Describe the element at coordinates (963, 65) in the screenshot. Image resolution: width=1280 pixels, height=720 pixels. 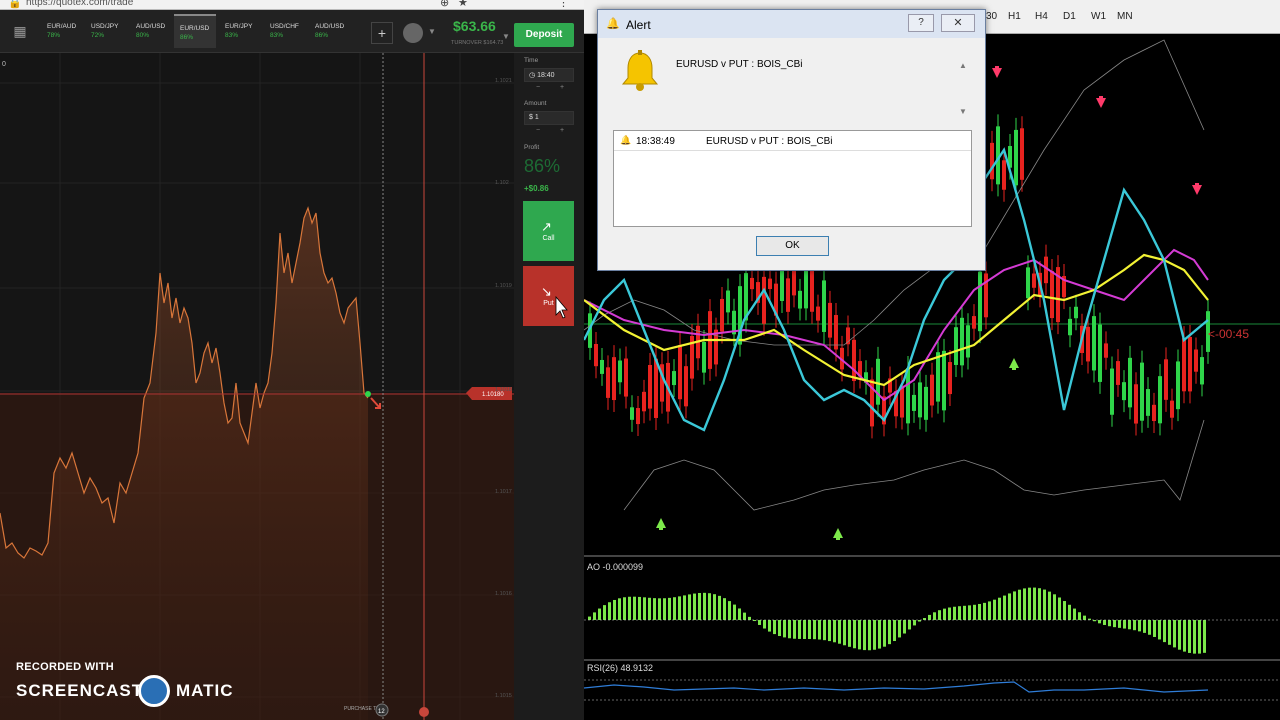
I see `chevron-up-icon: ▲` at that location.